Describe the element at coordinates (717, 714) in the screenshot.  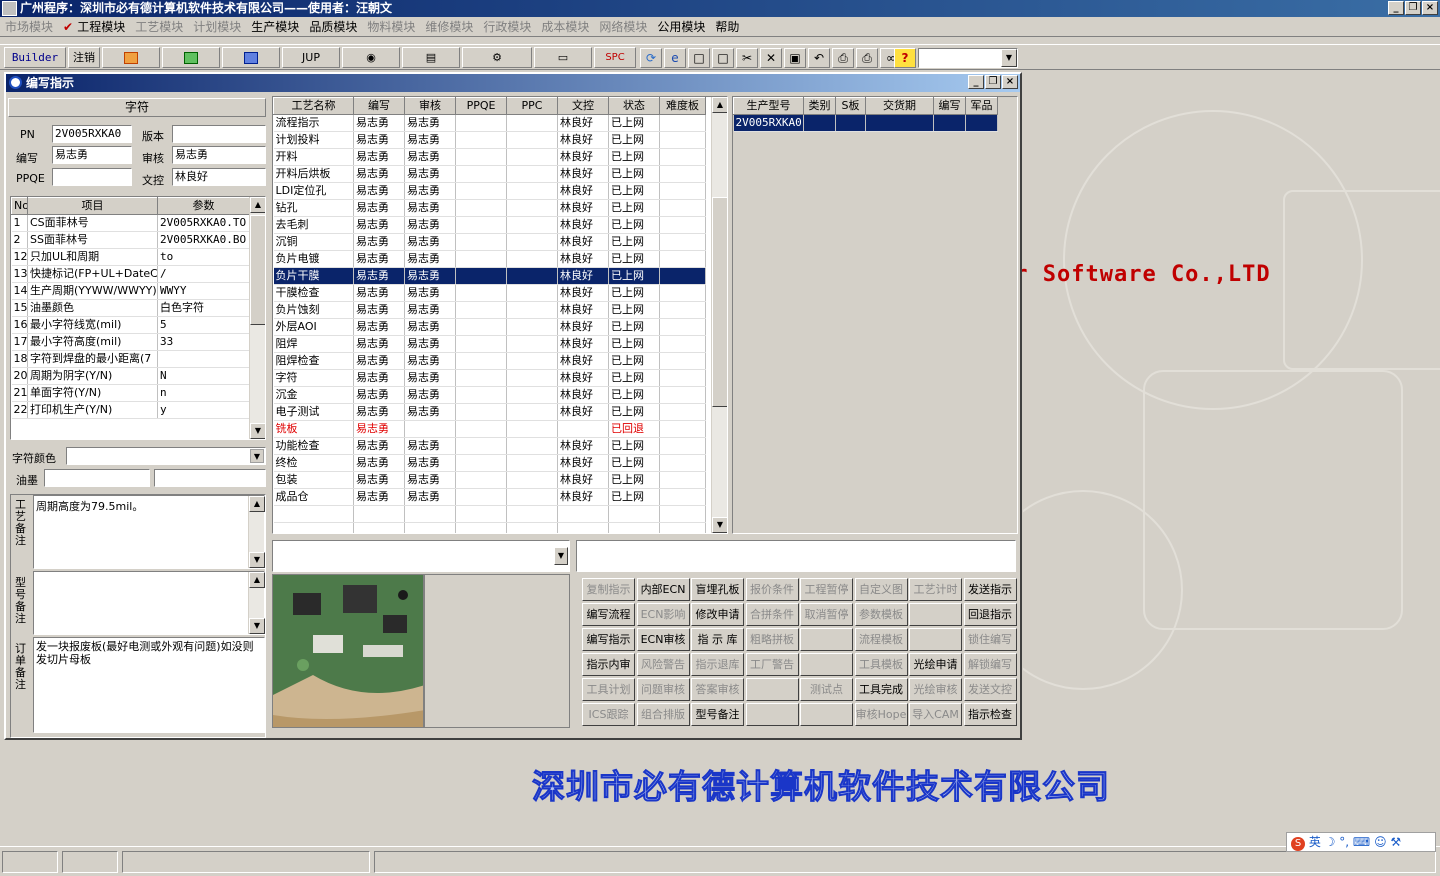
I see `action-button-42: 型号备注` at that location.